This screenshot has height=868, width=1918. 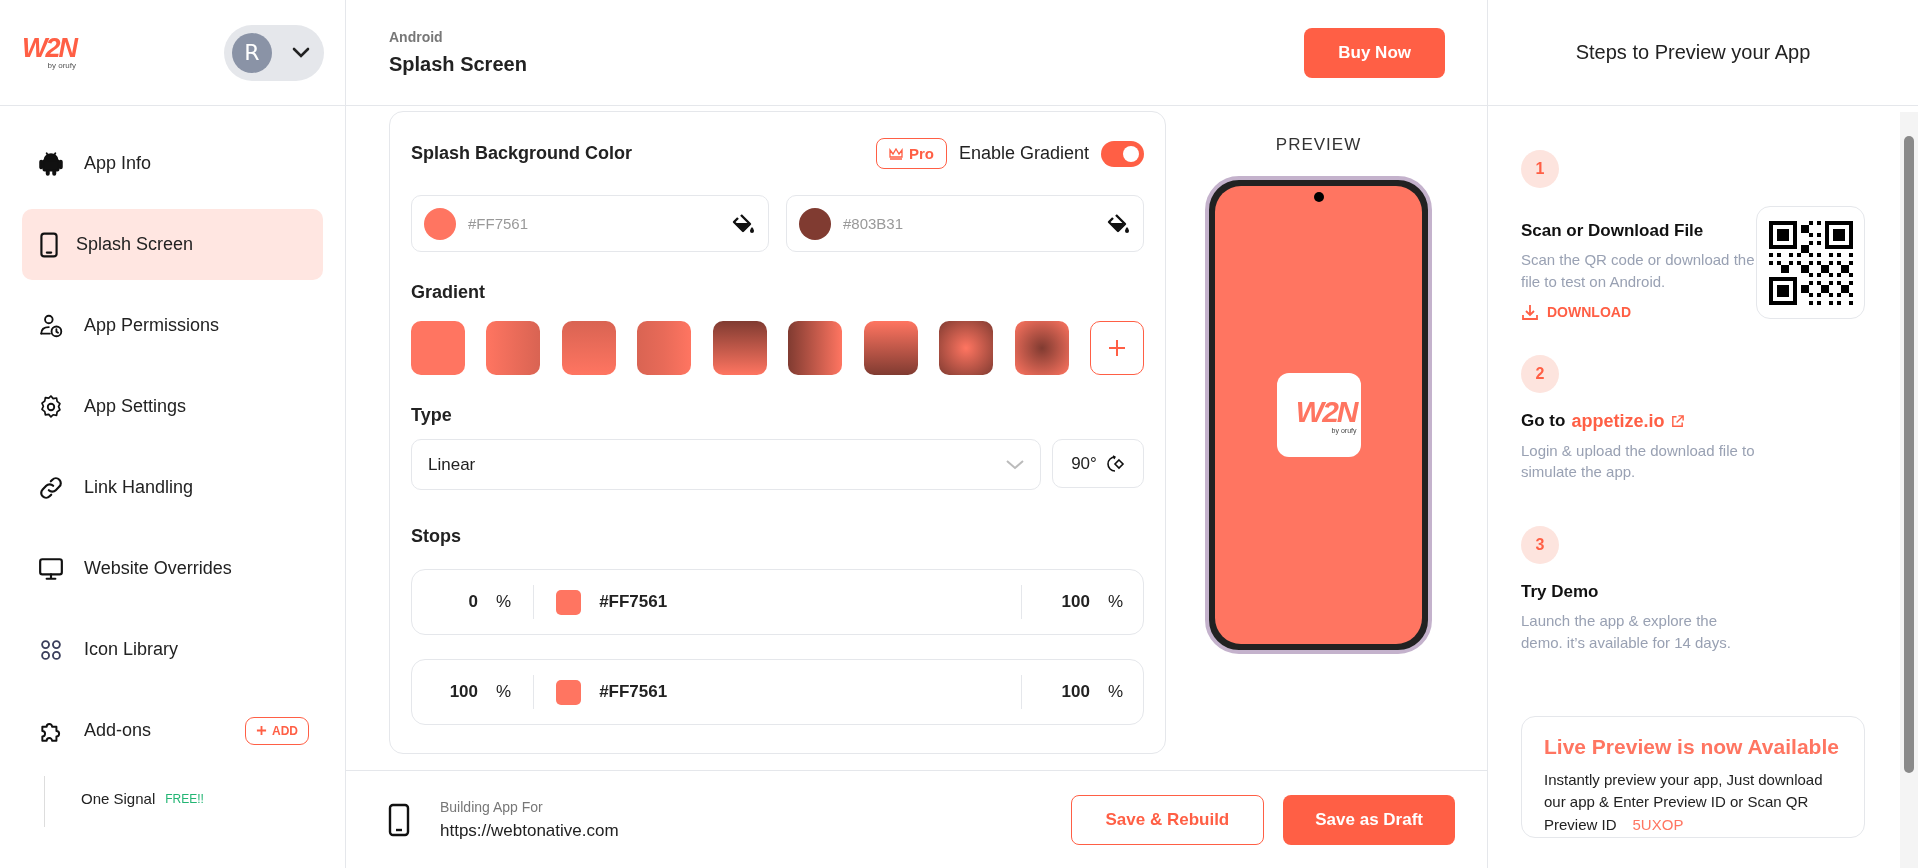 I want to click on sidebar-item: Website Overrides, so click(x=172, y=568).